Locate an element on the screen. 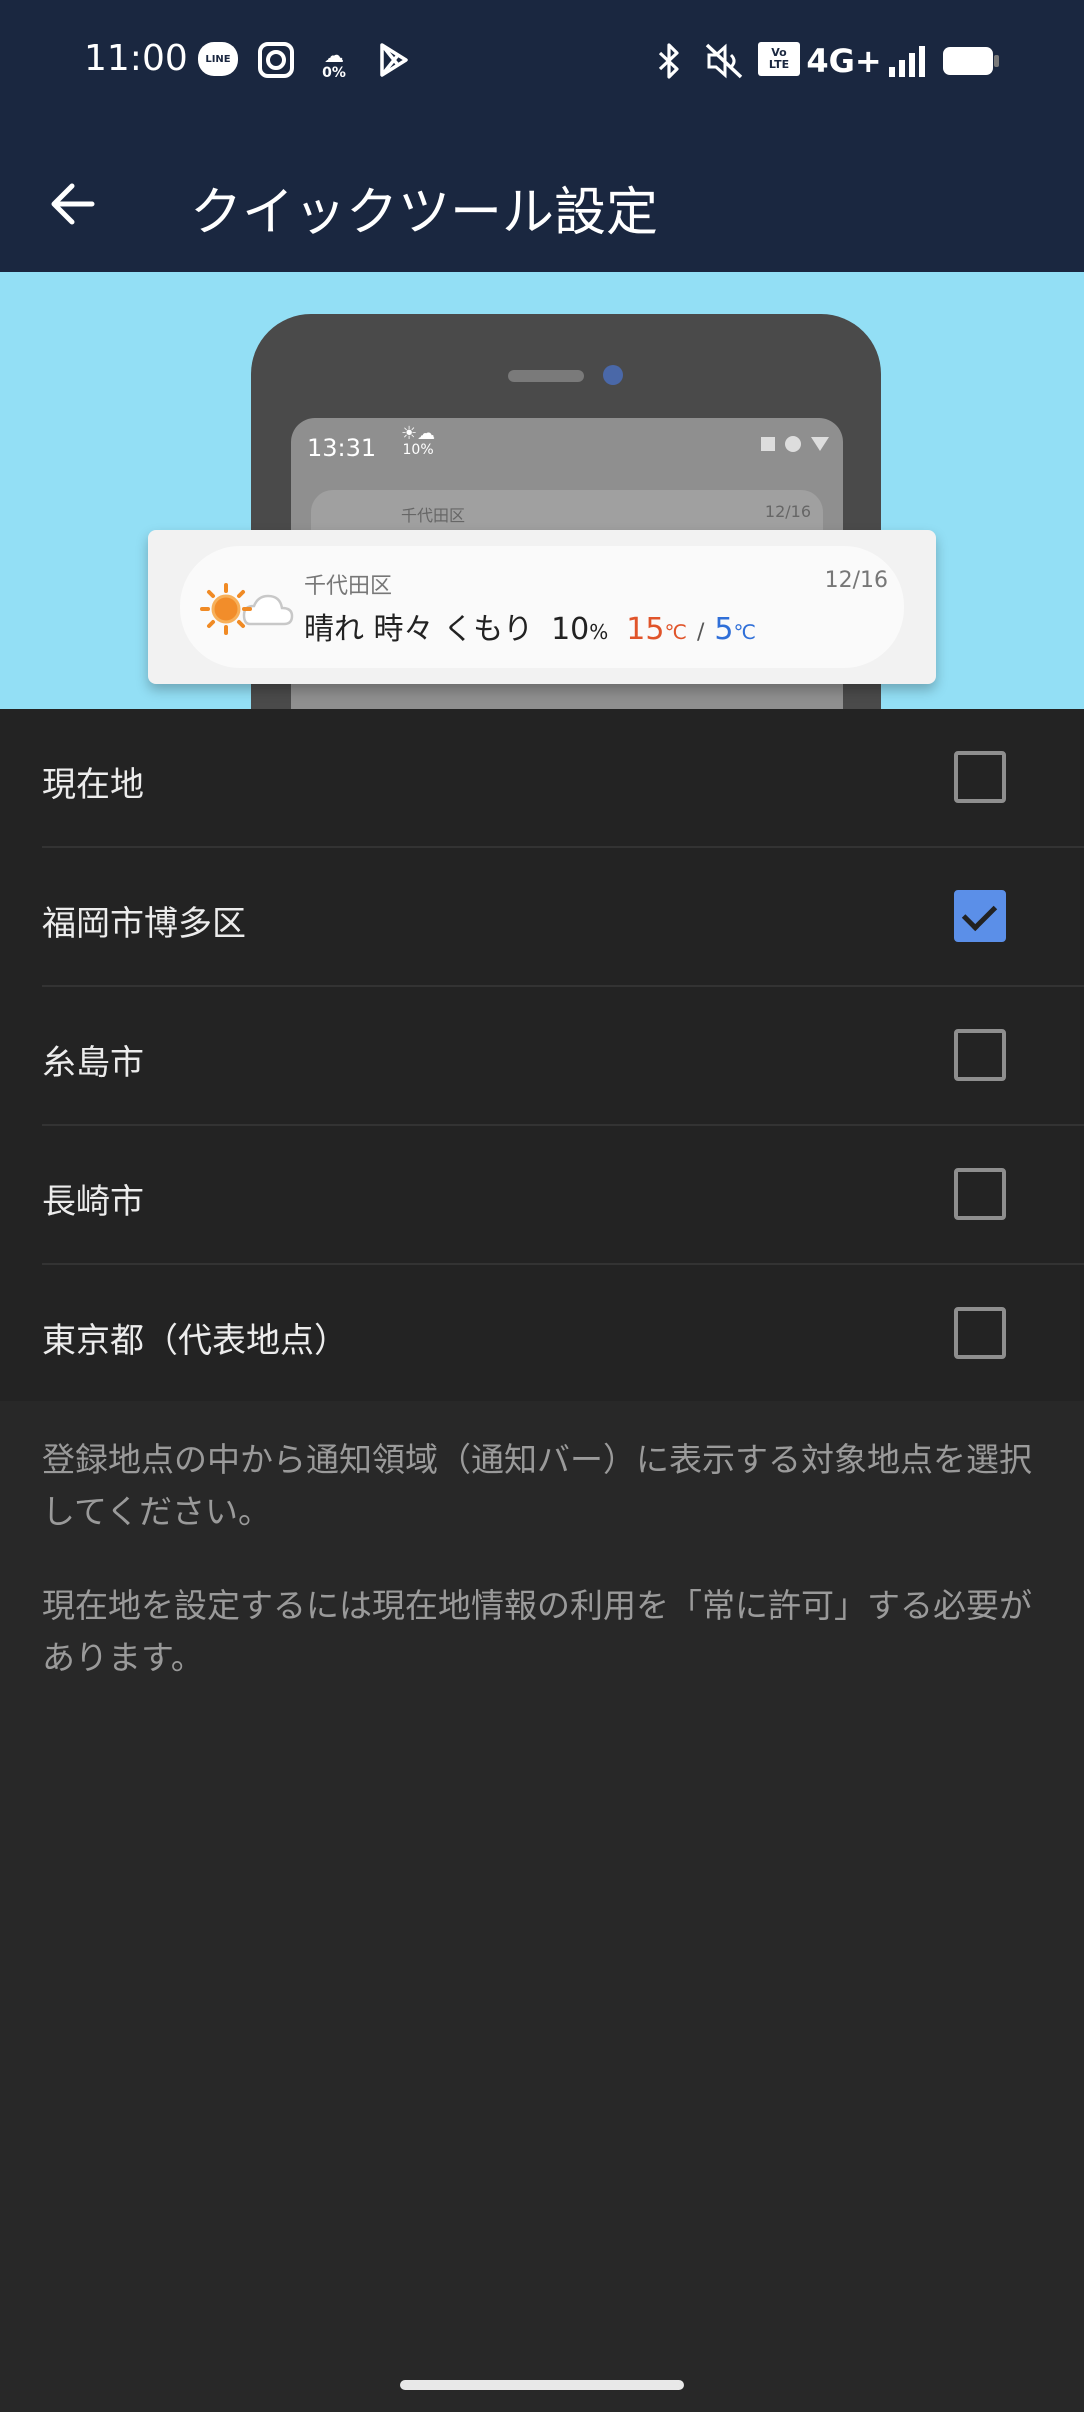  location-row-fukuoka-hakata: 福岡市博多区 is located at coordinates (542, 917).